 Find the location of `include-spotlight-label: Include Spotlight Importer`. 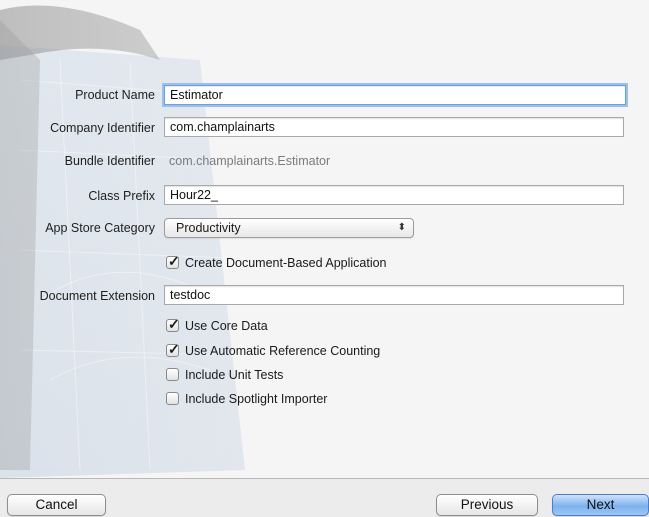

include-spotlight-label: Include Spotlight Importer is located at coordinates (256, 399).